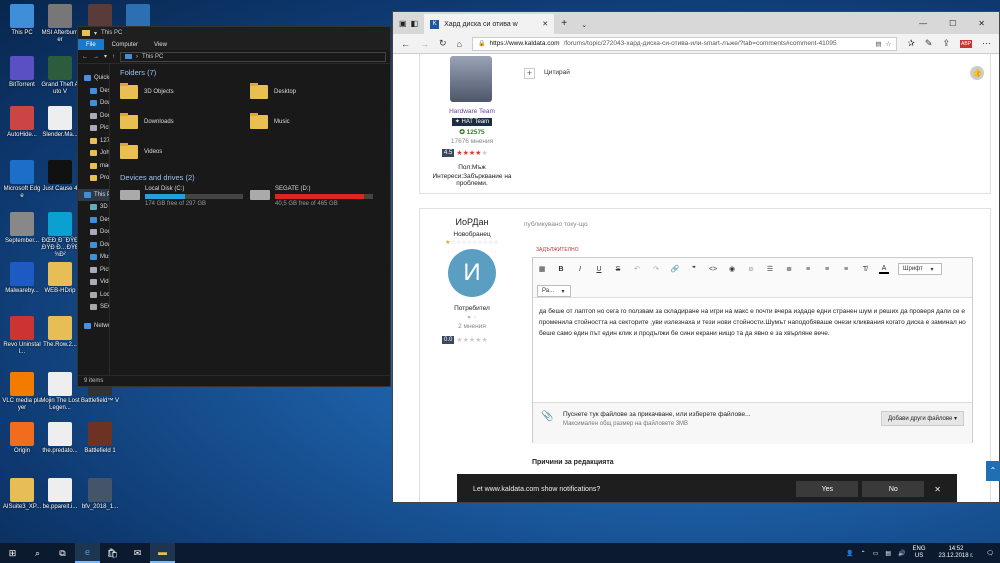 Image resolution: width=1000 pixels, height=563 pixels. What do you see at coordinates (22, 438) in the screenshot?
I see `desktop-icon: Origin` at bounding box center [22, 438].